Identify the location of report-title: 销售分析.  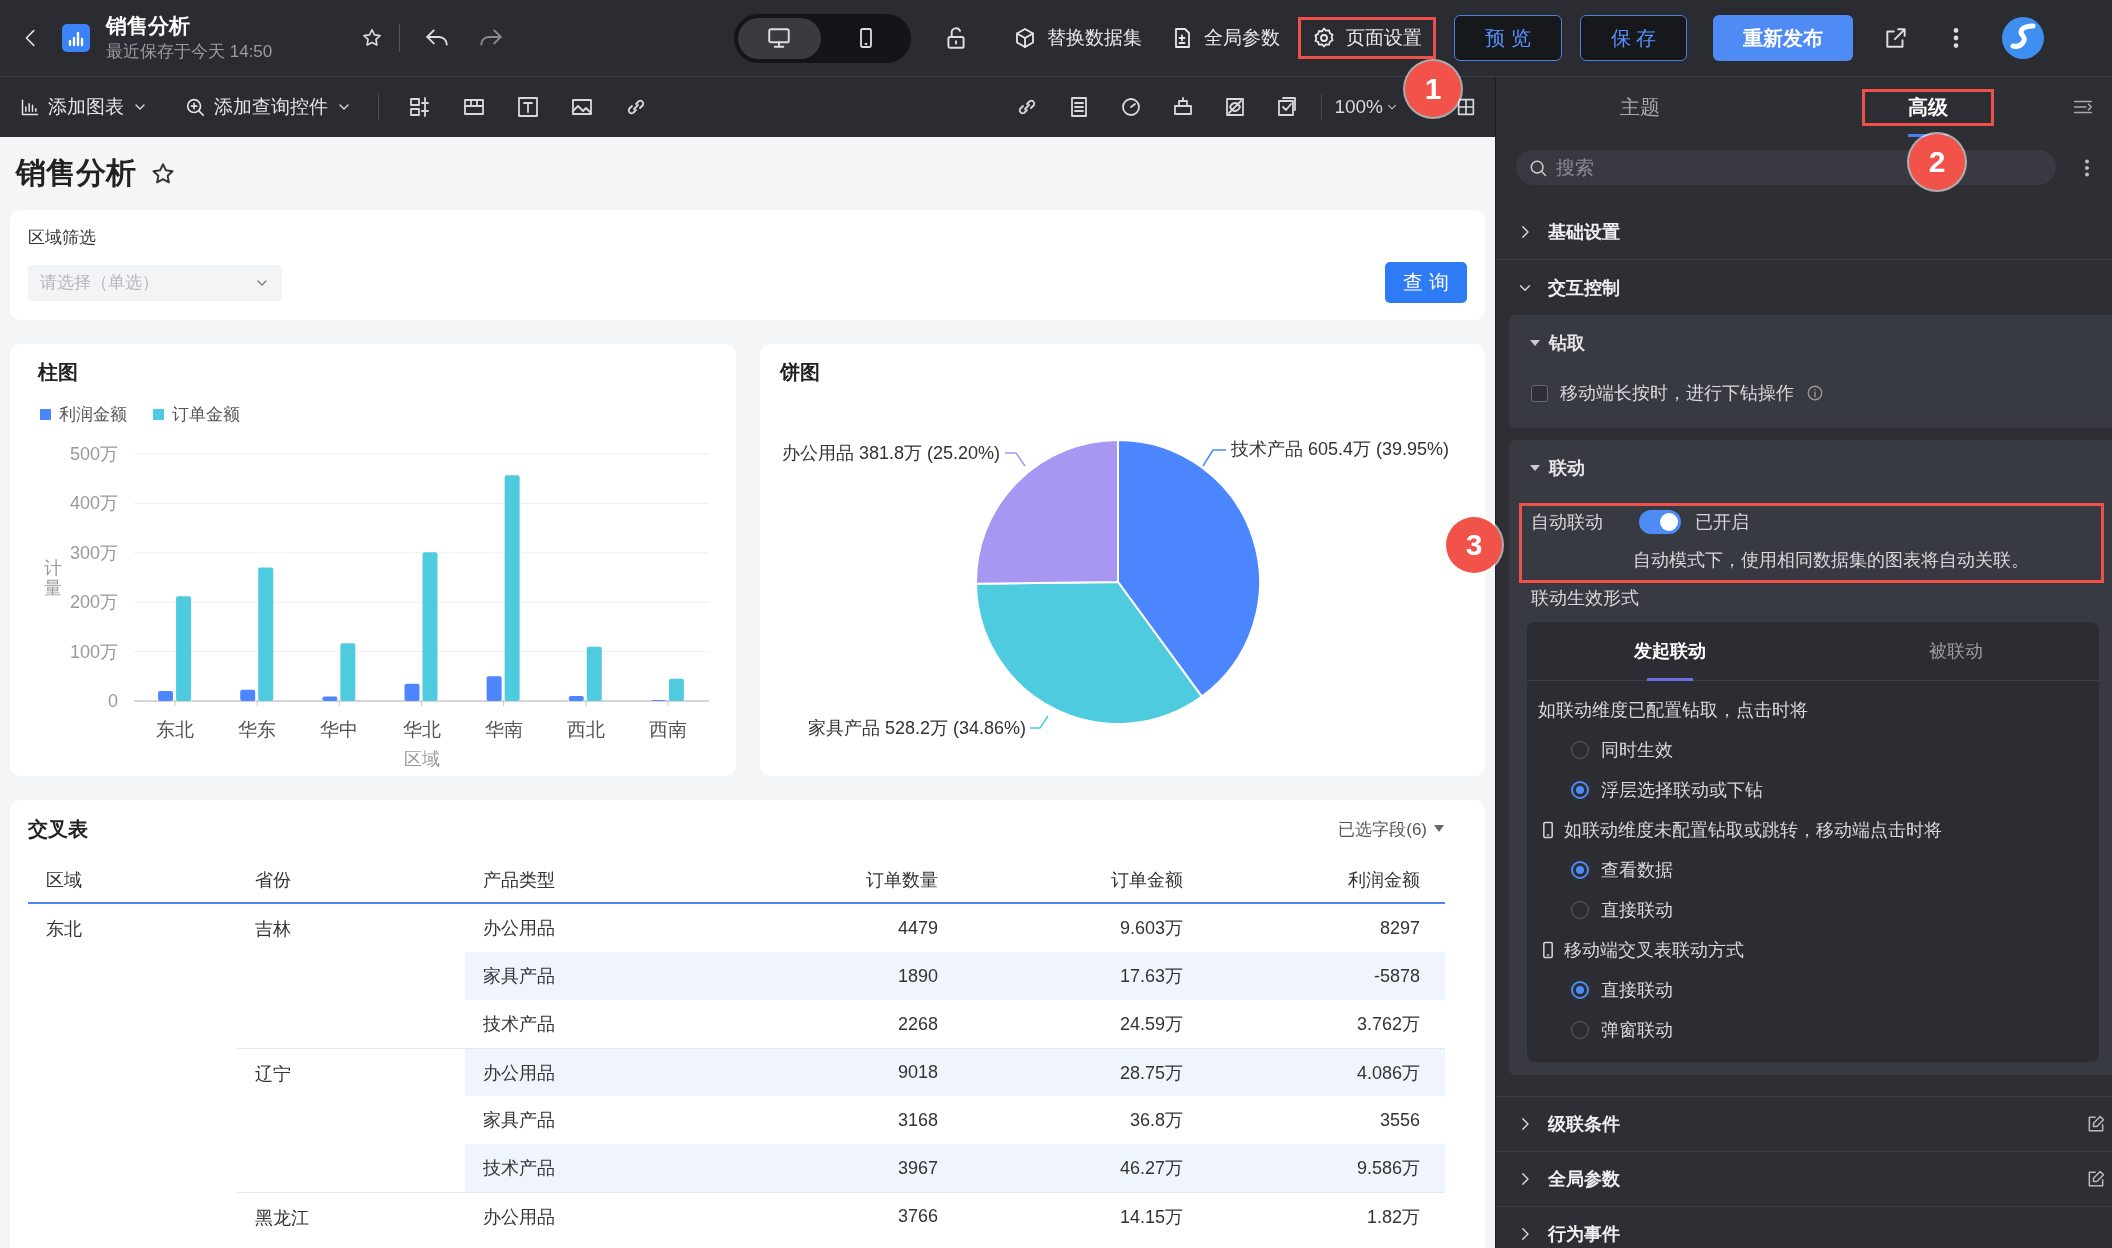
(148, 26).